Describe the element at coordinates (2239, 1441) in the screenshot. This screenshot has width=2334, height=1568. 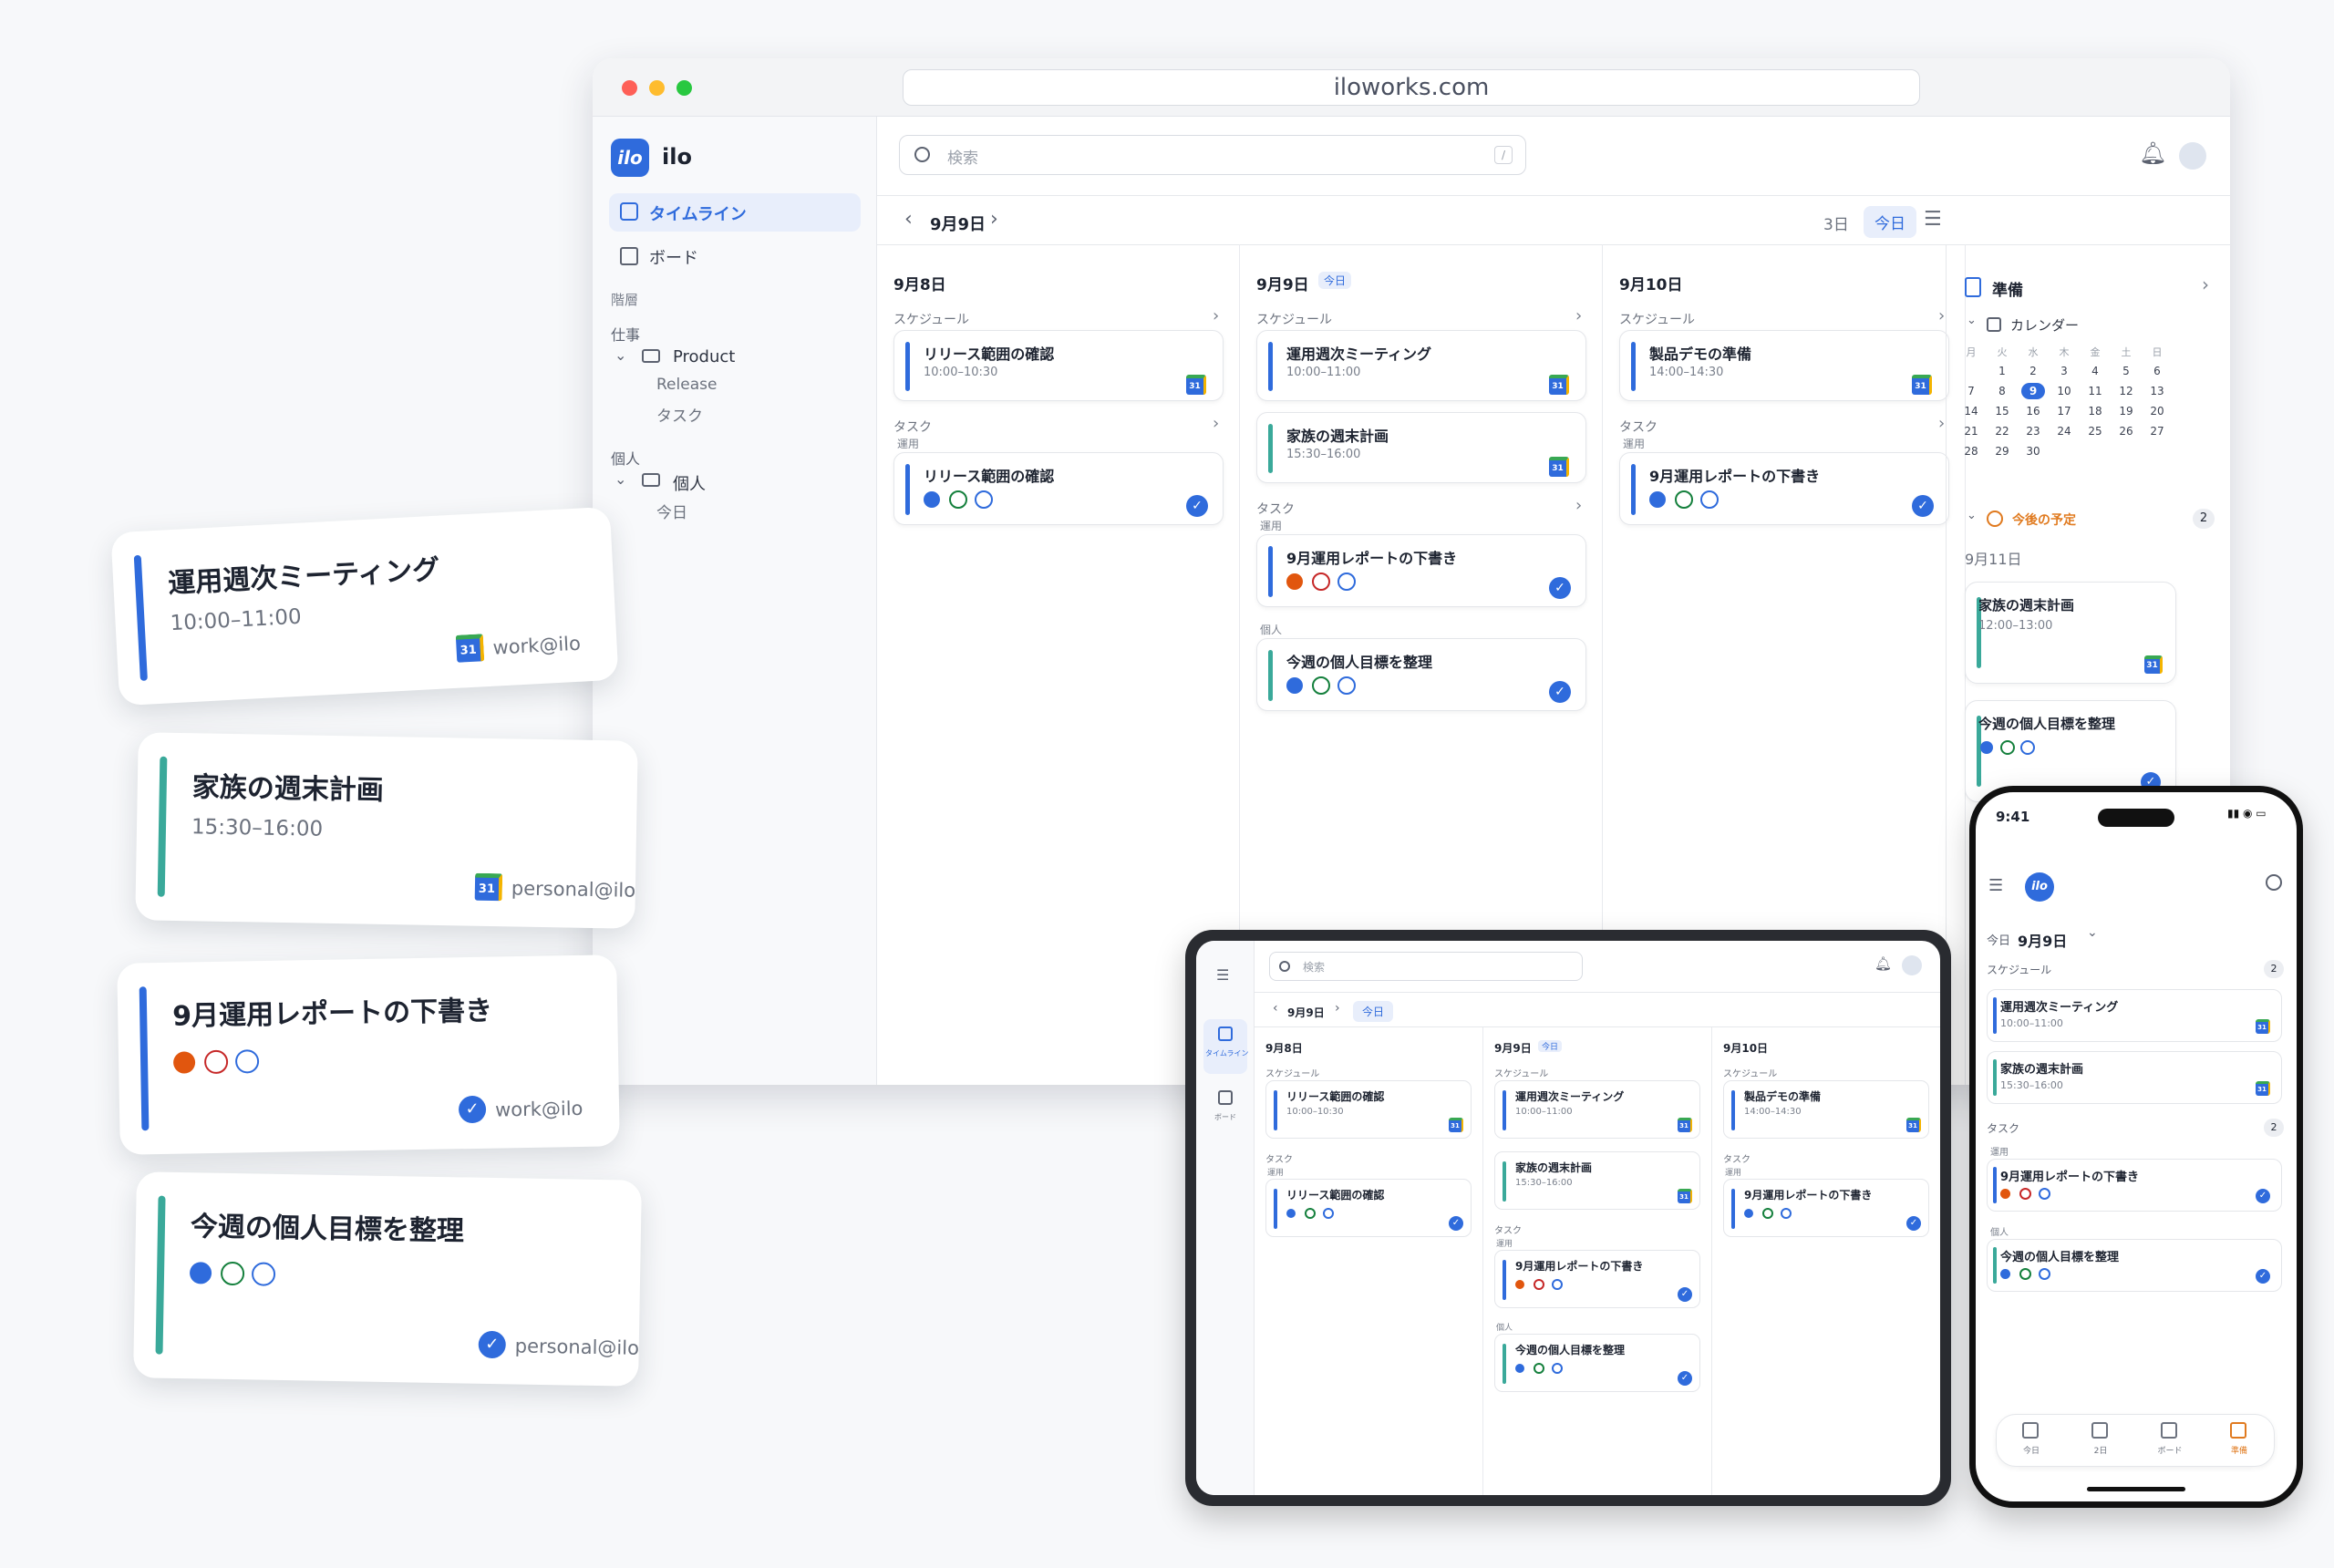
I see `phone-tab-3: 準備` at that location.